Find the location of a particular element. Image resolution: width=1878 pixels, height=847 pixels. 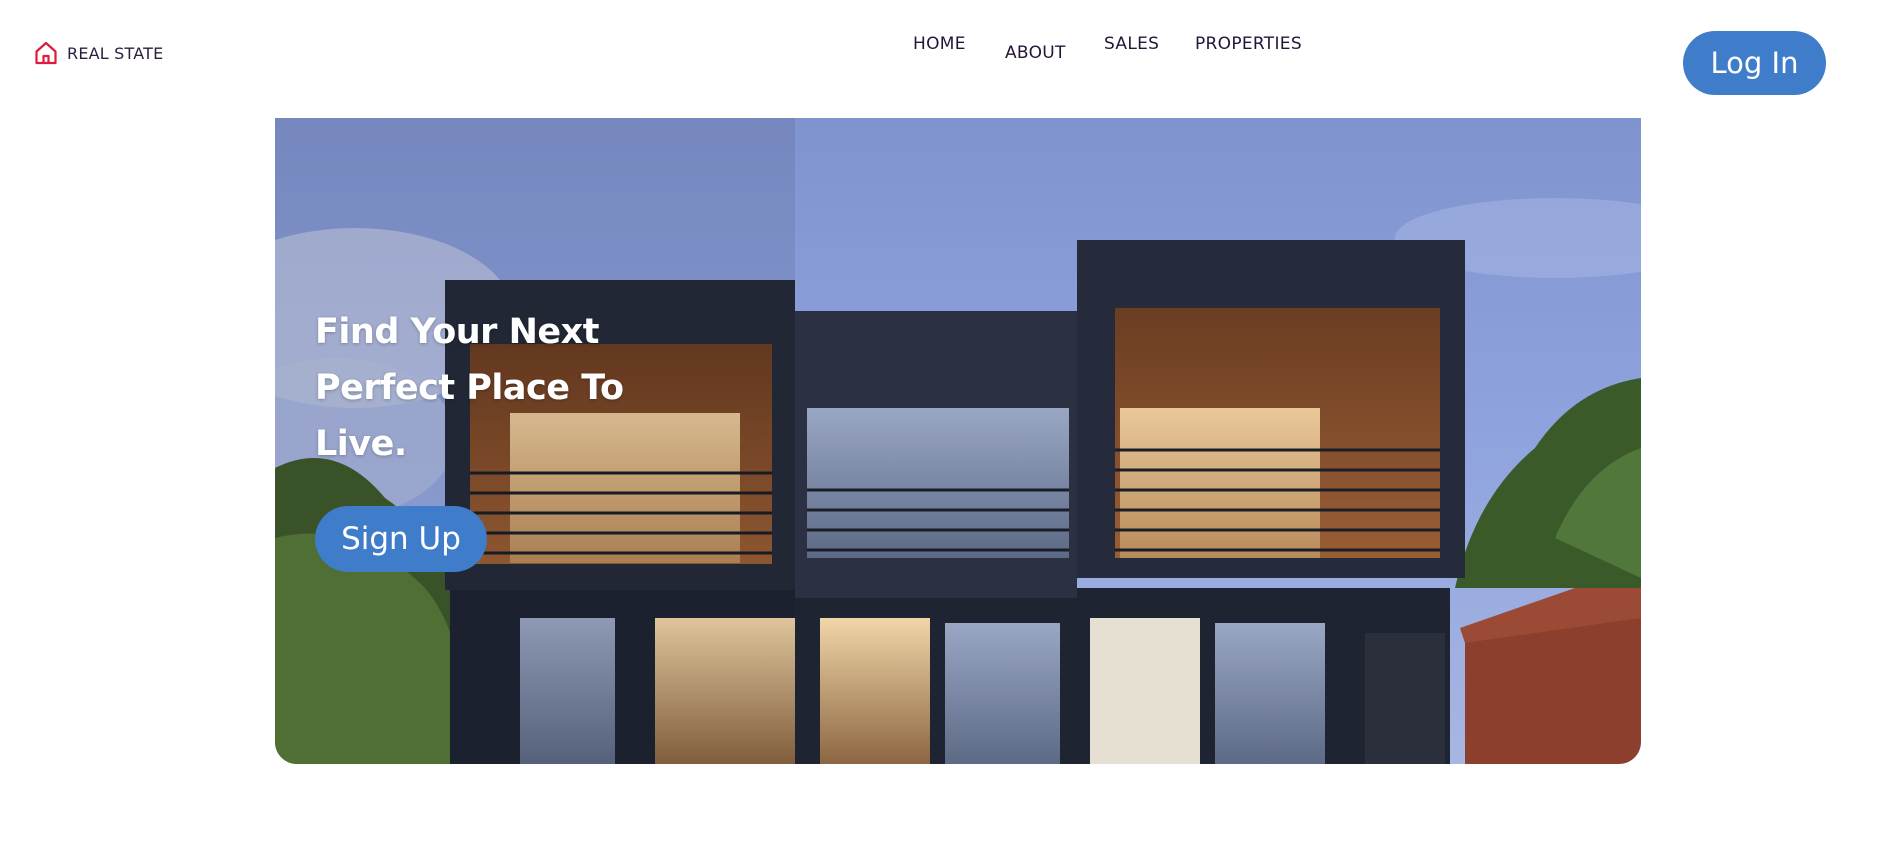

nav-item-home: HOME is located at coordinates (939, 44).